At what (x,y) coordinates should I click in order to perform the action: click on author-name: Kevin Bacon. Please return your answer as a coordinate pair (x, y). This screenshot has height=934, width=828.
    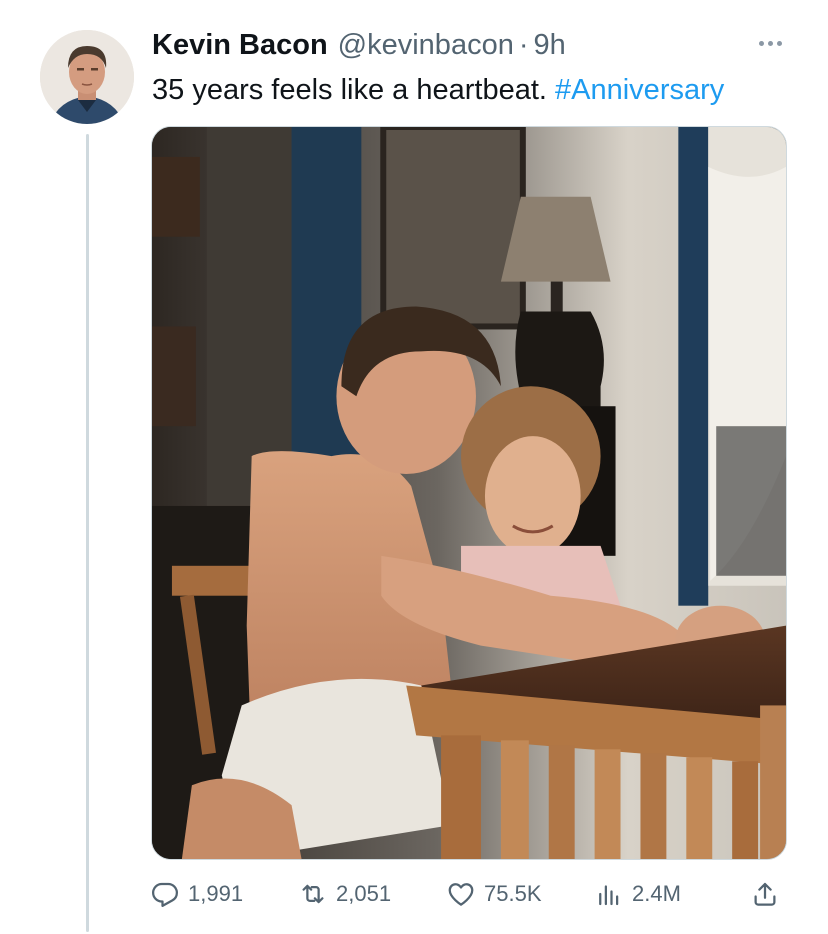
    Looking at the image, I should click on (240, 45).